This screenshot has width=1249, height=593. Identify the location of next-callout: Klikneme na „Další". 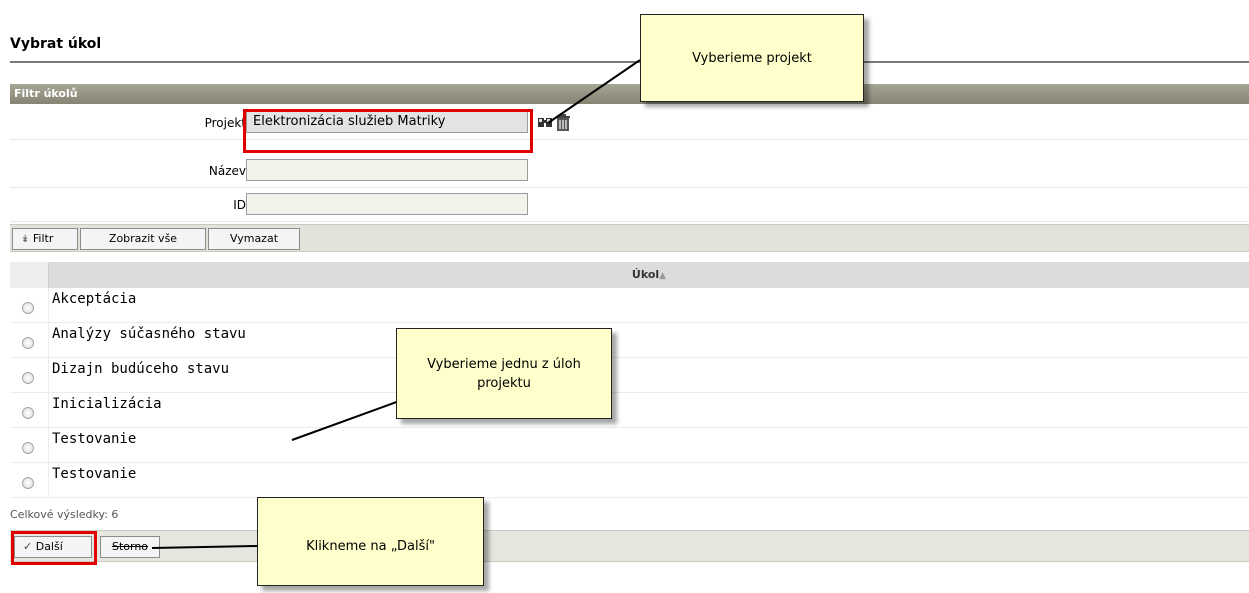
(370, 541).